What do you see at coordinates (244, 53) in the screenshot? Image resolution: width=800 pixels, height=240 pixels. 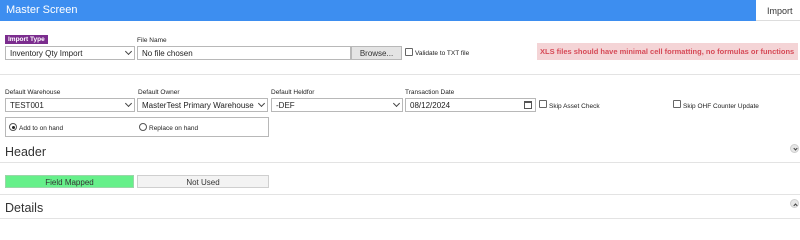 I see `file-name-field: No file chosen` at bounding box center [244, 53].